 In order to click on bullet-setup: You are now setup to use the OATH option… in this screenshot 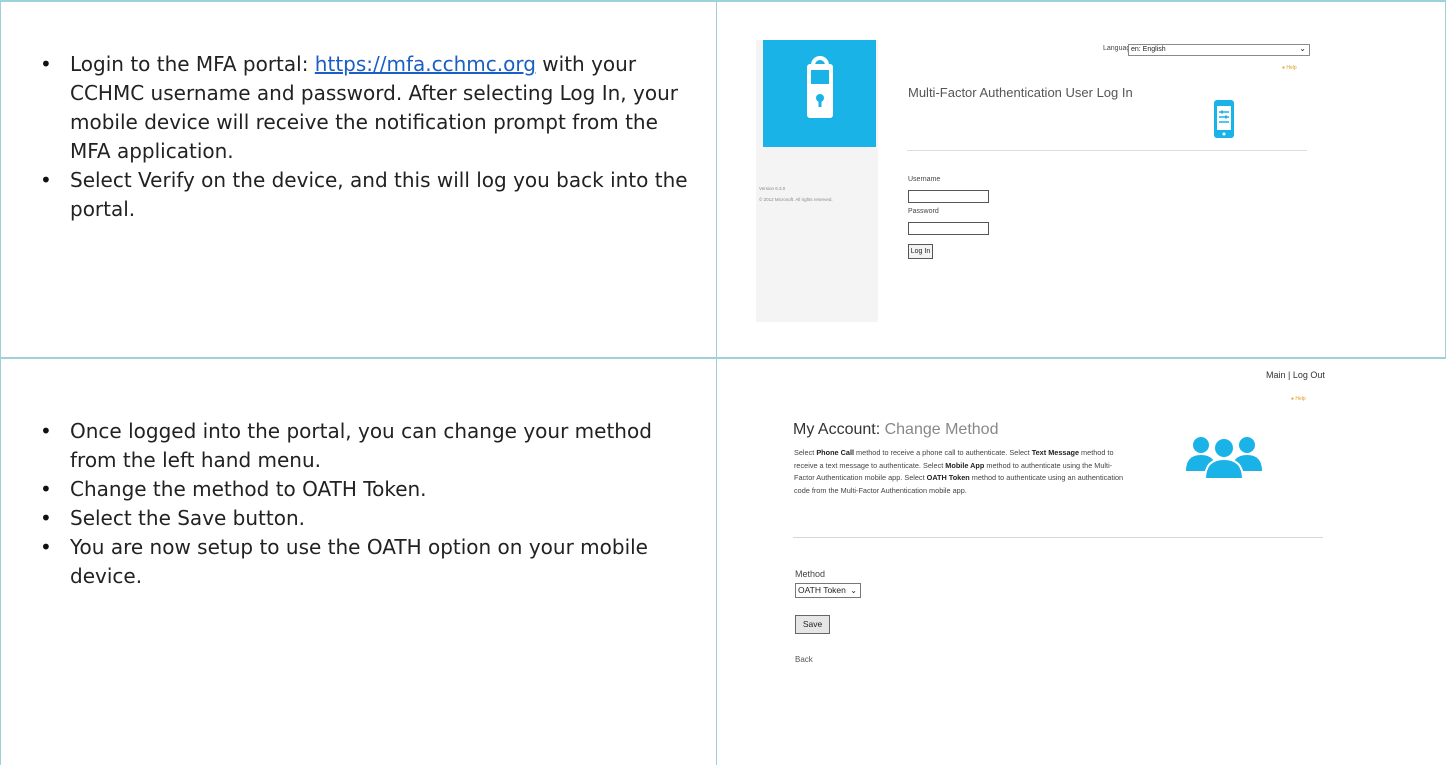, I will do `click(360, 562)`.